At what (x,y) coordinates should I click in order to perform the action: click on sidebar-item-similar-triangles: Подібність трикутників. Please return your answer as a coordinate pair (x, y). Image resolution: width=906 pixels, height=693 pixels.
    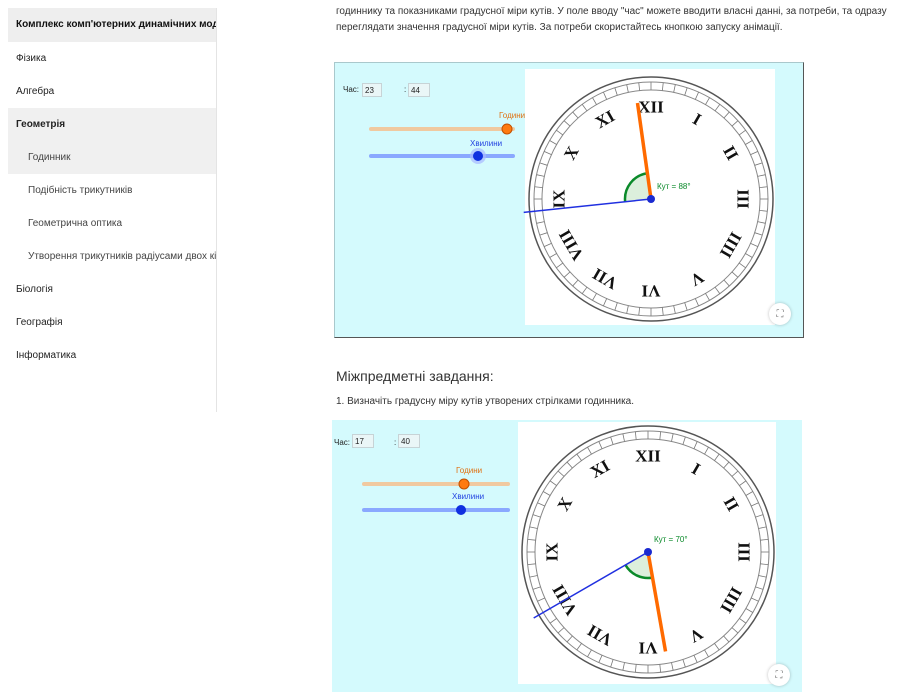
    Looking at the image, I should click on (112, 190).